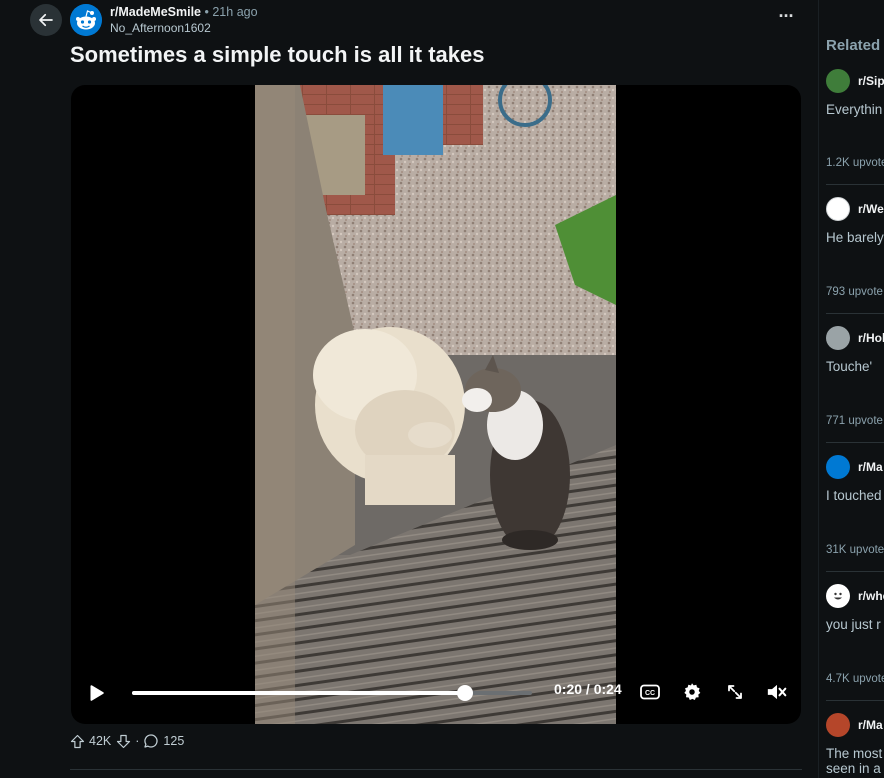  What do you see at coordinates (855, 163) in the screenshot?
I see `related-votes: 1.2K upvote` at bounding box center [855, 163].